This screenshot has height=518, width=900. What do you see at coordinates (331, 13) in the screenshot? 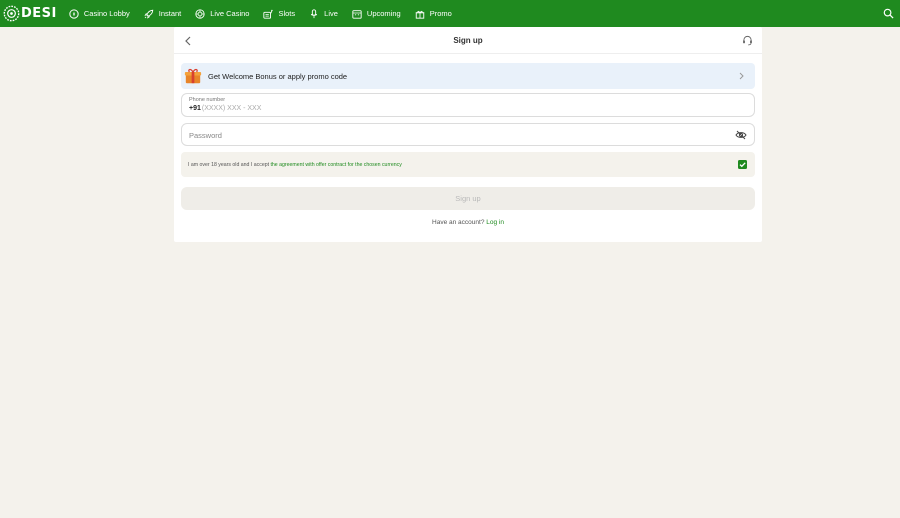
I see `nav-item-label: Live` at bounding box center [331, 13].